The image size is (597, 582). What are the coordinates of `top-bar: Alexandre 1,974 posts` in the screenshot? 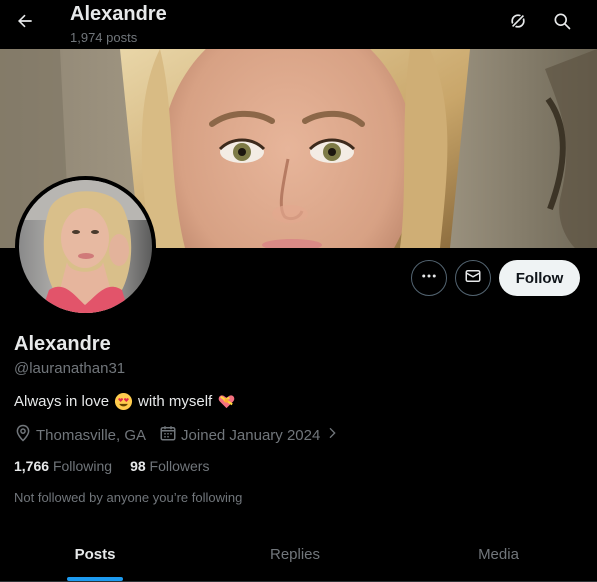 It's located at (298, 24).